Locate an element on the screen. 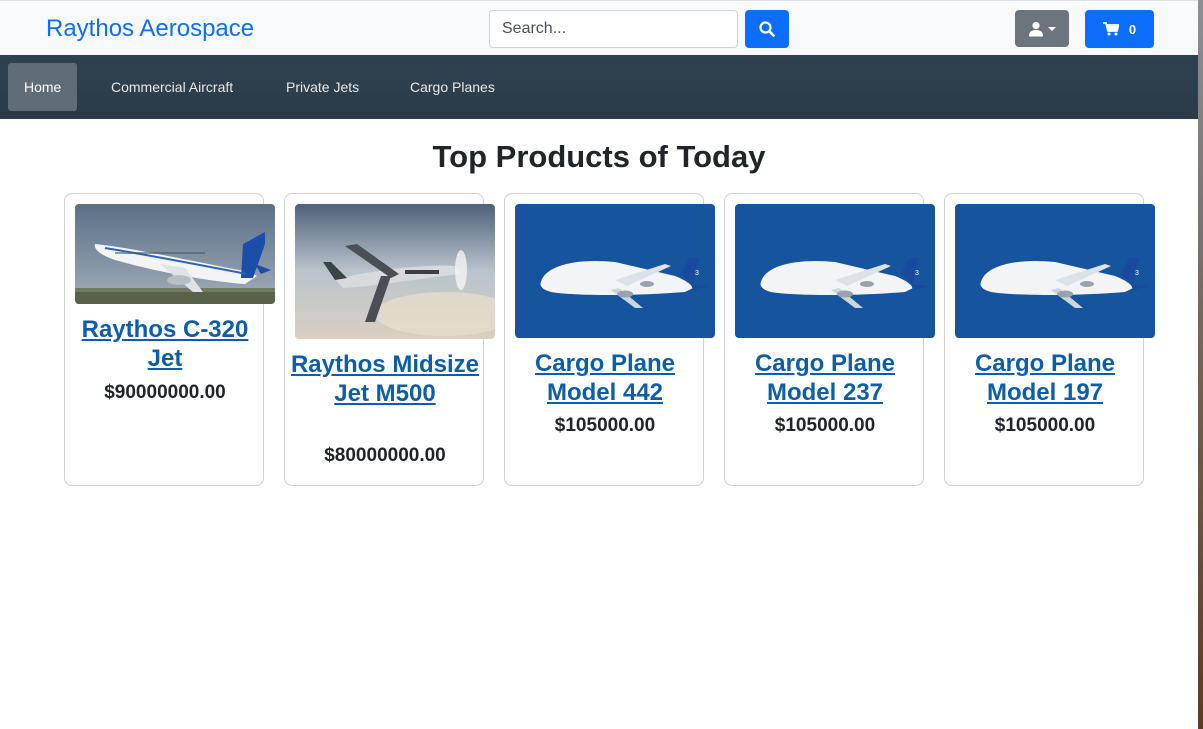  brand-logo-link: Raythos Aerospace is located at coordinates (150, 29).